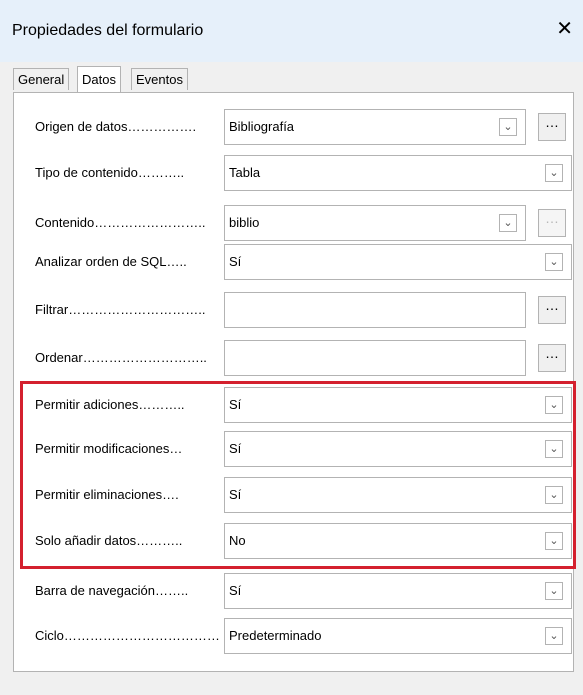 This screenshot has height=695, width=583. I want to click on contenido-combo: biblio ⌄, so click(375, 223).